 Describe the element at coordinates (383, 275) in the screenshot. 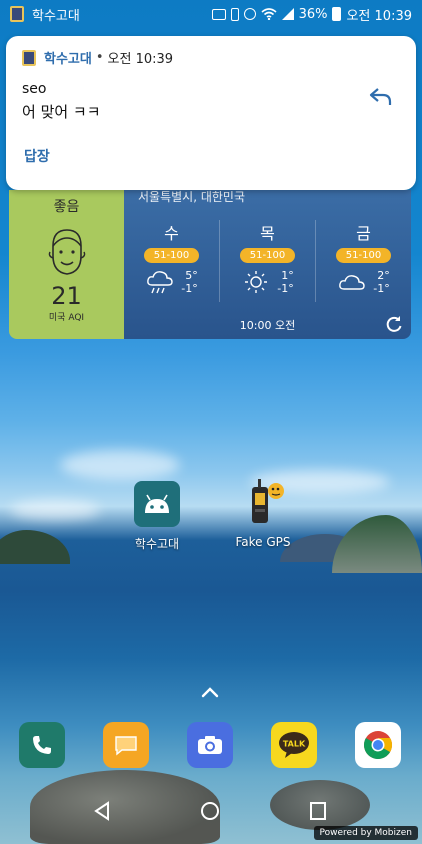

I see `temp-high: 2°` at that location.